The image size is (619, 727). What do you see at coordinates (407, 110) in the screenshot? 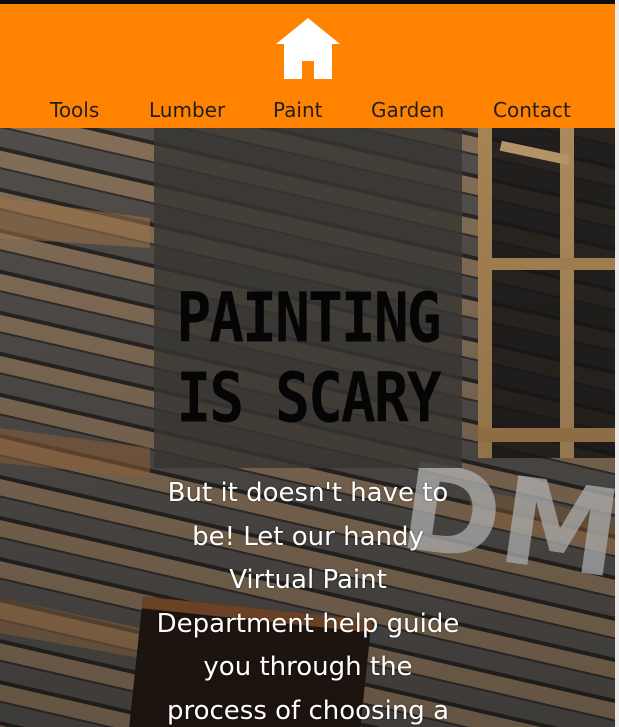
I see `nav-garden: Garden` at bounding box center [407, 110].